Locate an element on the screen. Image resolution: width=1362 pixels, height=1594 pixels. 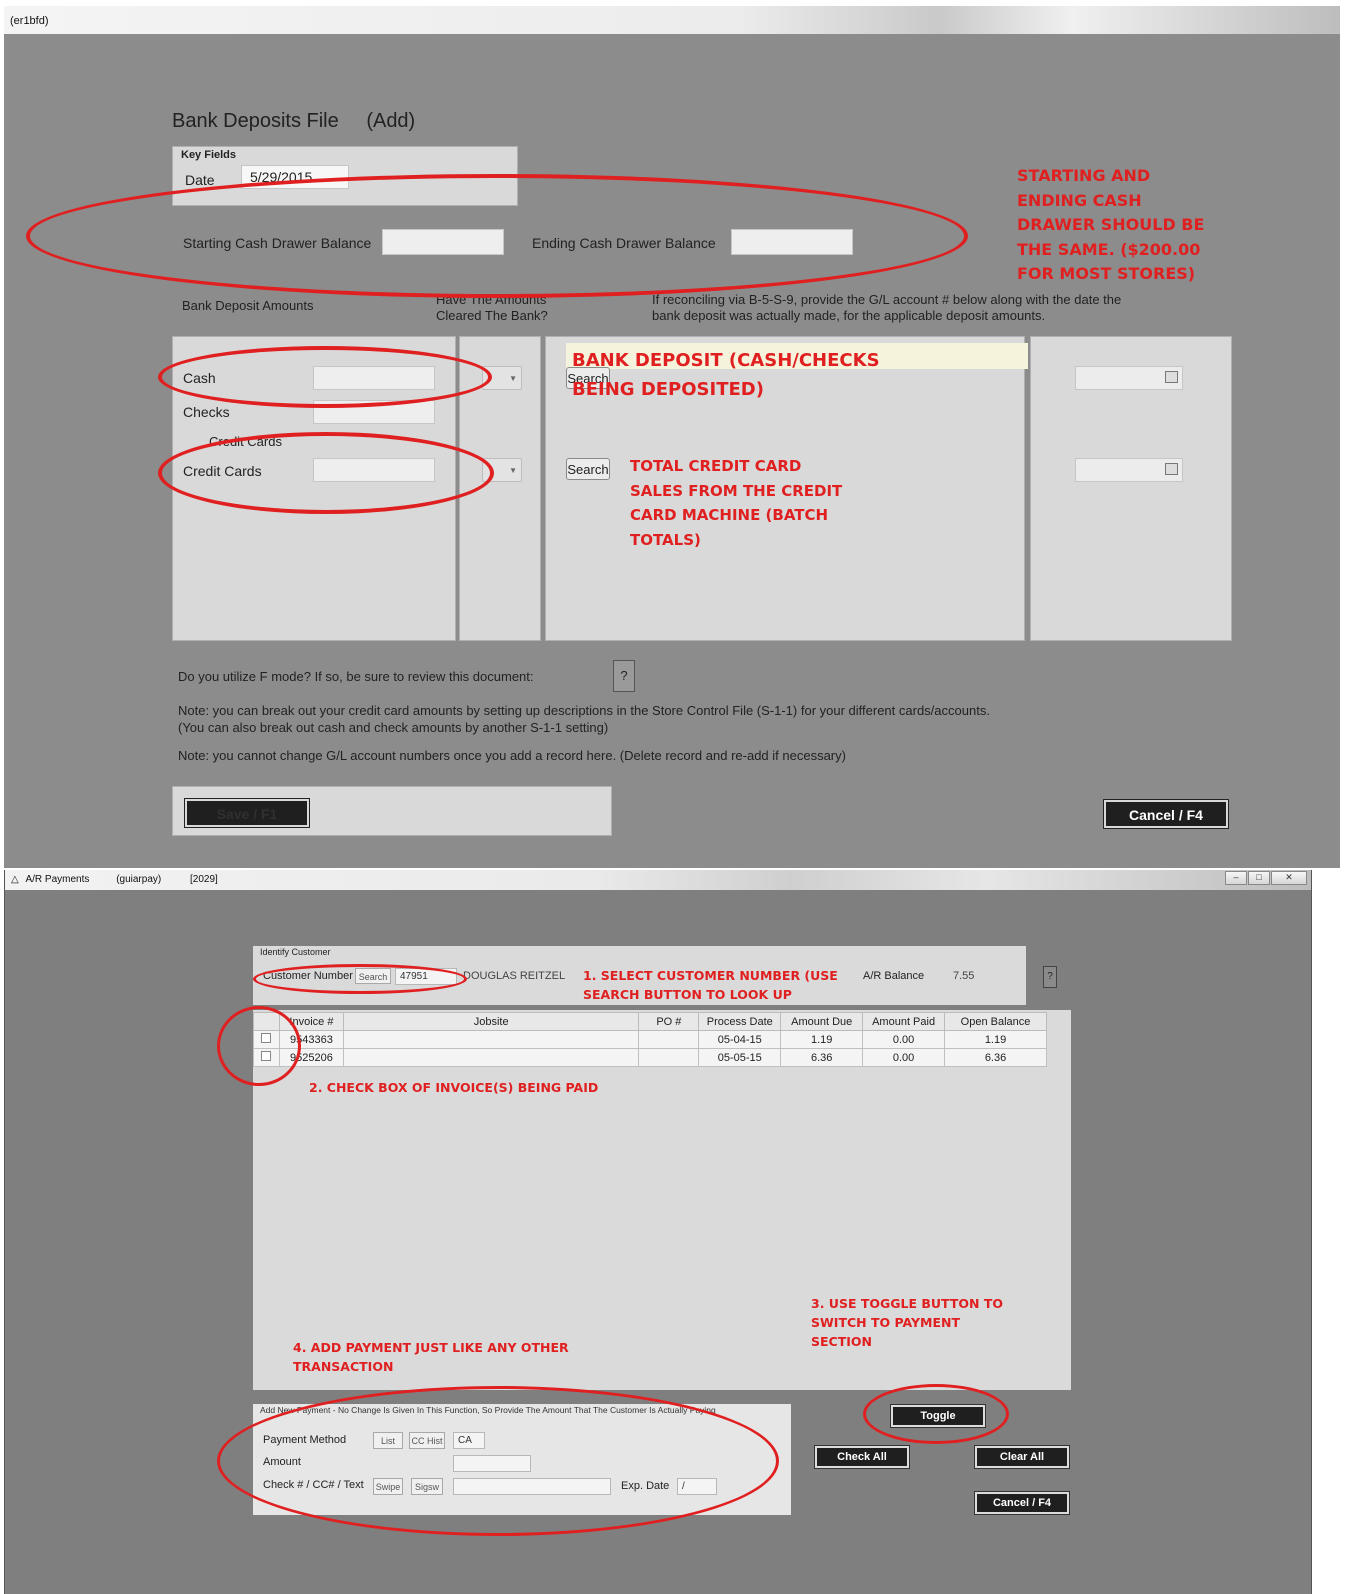
form-title: Bank Deposits File (Add) is located at coordinates (293, 121).